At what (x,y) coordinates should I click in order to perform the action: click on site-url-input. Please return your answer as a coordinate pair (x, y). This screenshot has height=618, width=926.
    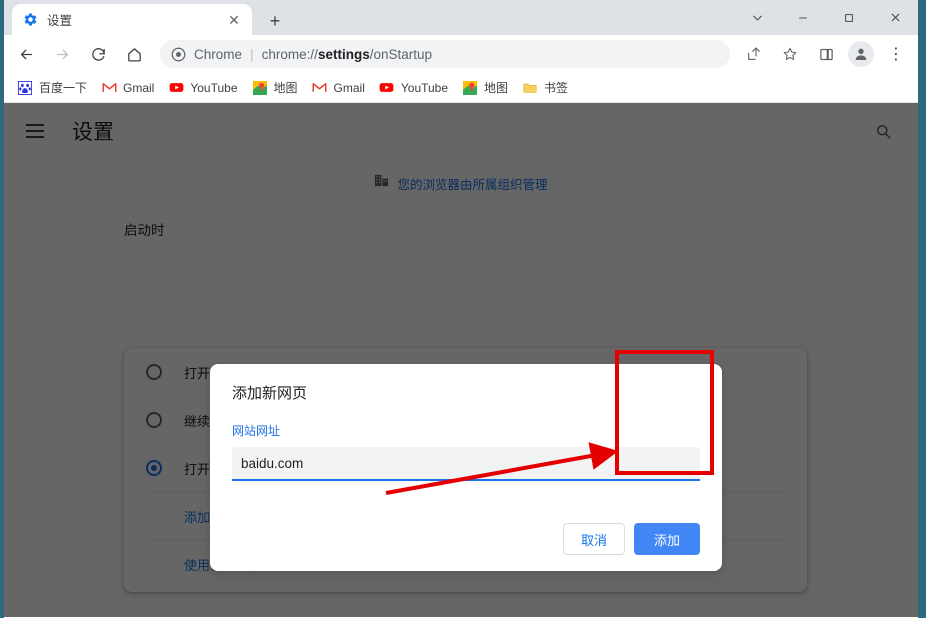
    Looking at the image, I should click on (466, 463).